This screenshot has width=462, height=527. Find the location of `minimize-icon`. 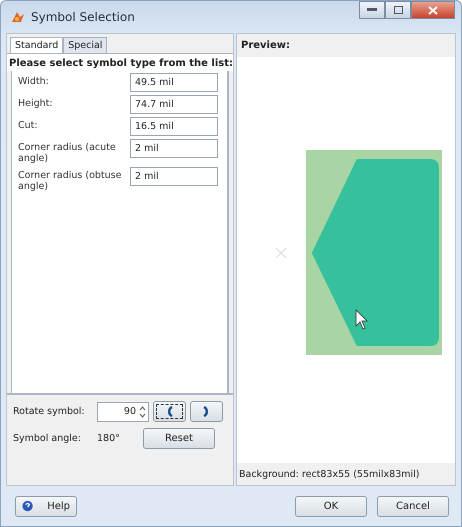

minimize-icon is located at coordinates (372, 10).